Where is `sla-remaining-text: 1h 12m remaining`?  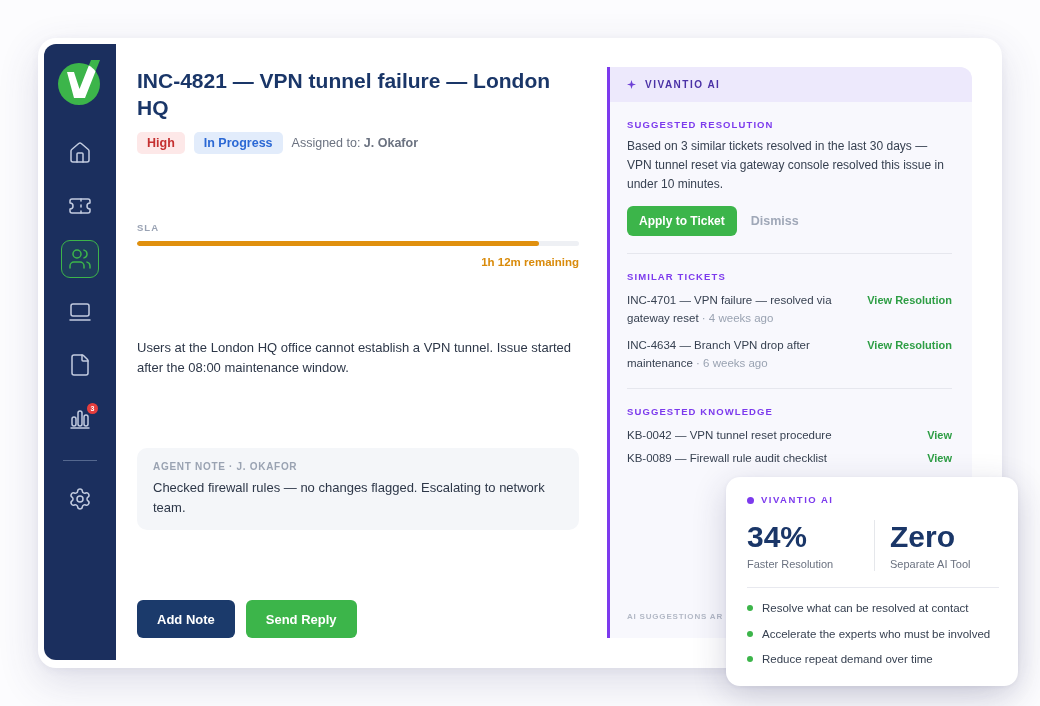
sla-remaining-text: 1h 12m remaining is located at coordinates (529, 262).